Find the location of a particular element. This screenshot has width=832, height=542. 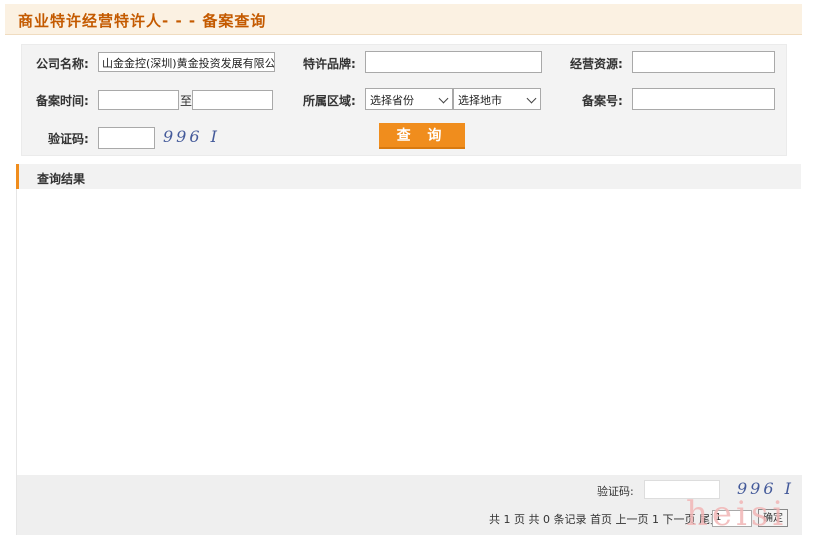

record-no-label: 备案号: is located at coordinates (602, 101).